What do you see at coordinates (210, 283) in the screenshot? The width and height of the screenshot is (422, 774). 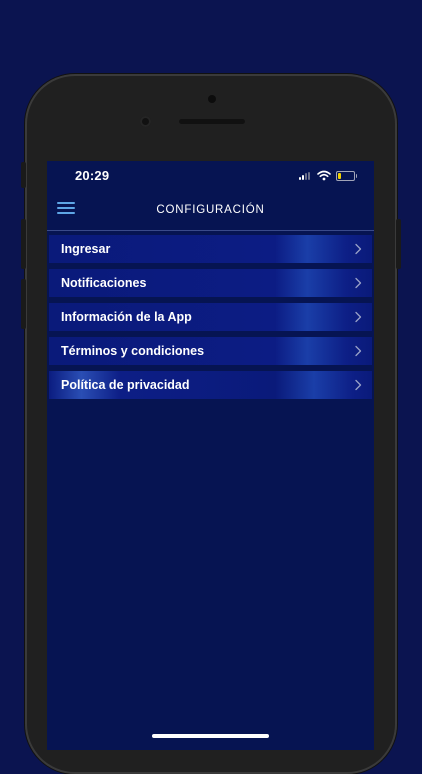 I see `menu-item-notificaciones: Notificaciones` at bounding box center [210, 283].